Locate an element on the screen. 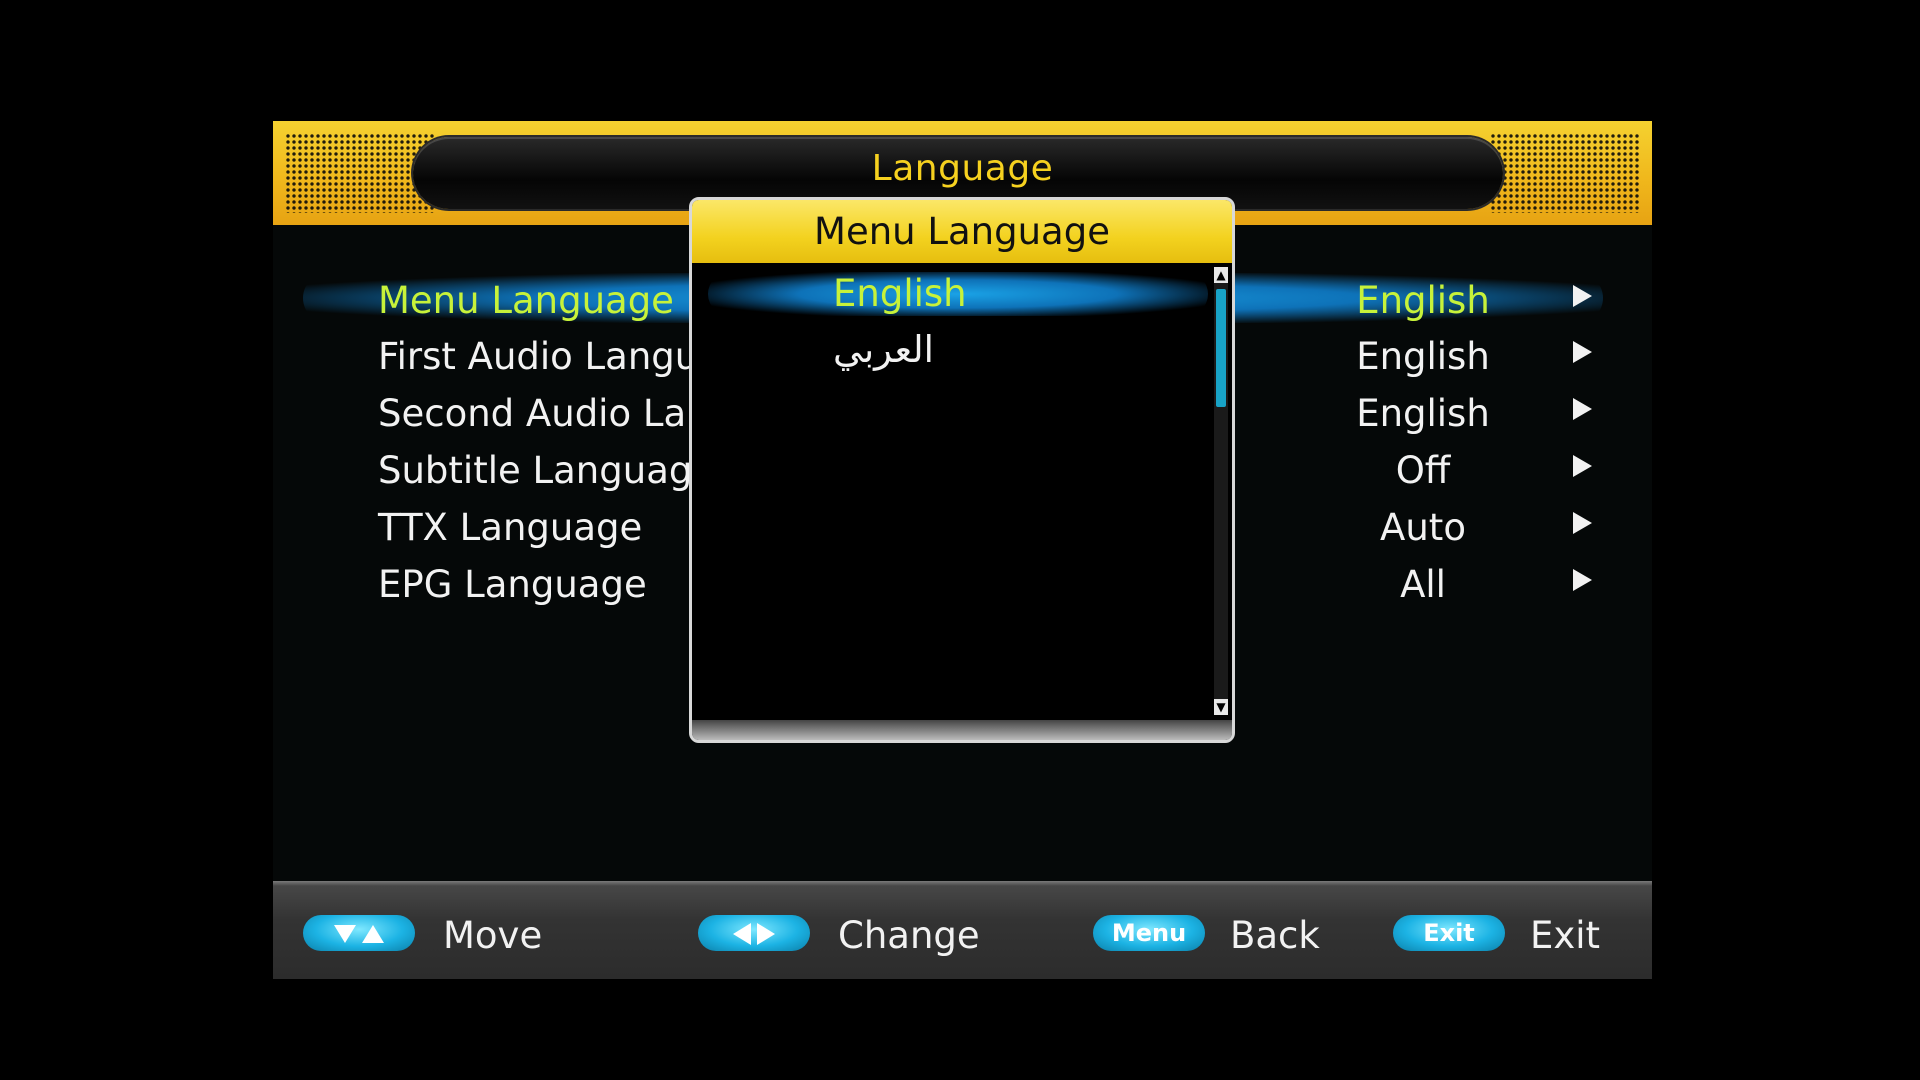 The height and width of the screenshot is (1080, 1920). menu-item-label: TTX Language is located at coordinates (510, 527).